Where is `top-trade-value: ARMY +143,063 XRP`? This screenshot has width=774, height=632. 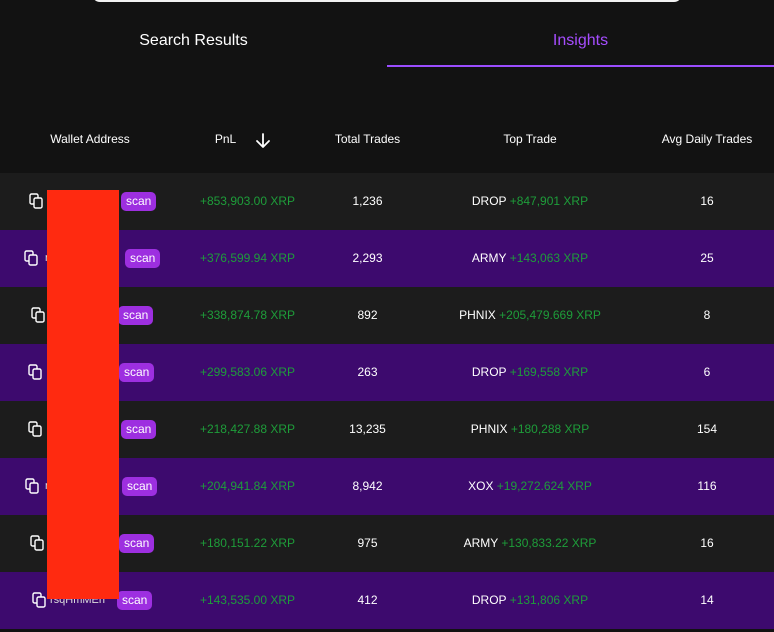 top-trade-value: ARMY +143,063 XRP is located at coordinates (530, 258).